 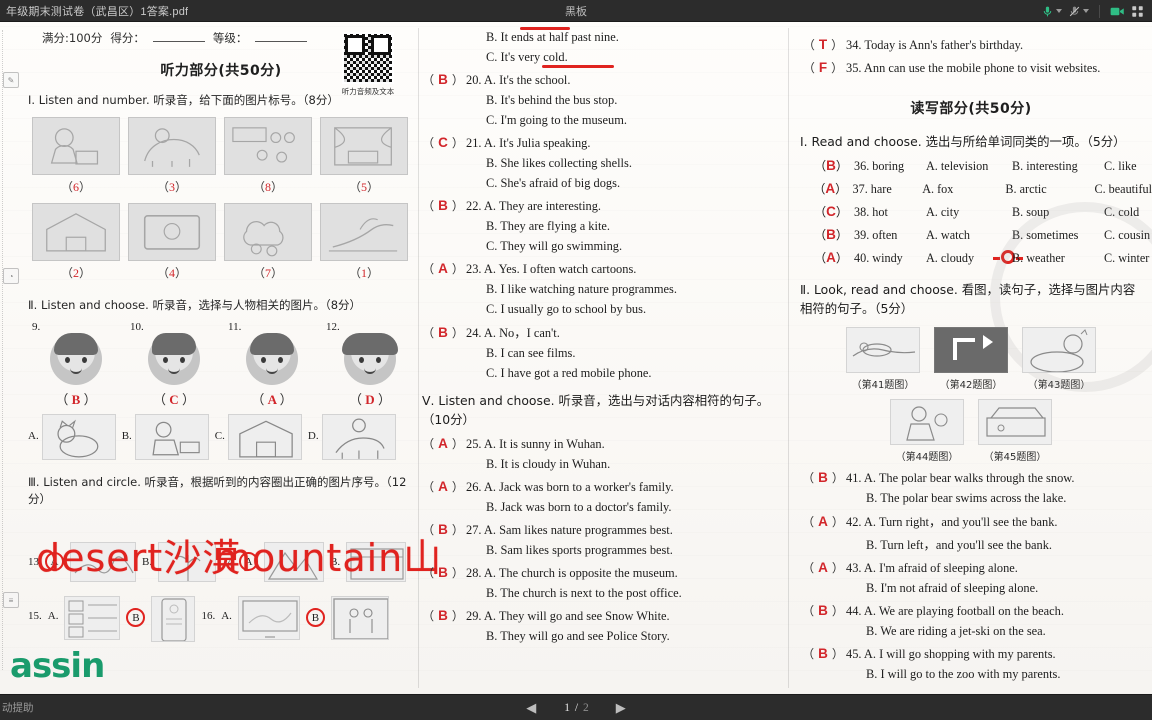 What do you see at coordinates (11, 80) in the screenshot?
I see `edge-tool-annotate-icon: ✎` at bounding box center [11, 80].